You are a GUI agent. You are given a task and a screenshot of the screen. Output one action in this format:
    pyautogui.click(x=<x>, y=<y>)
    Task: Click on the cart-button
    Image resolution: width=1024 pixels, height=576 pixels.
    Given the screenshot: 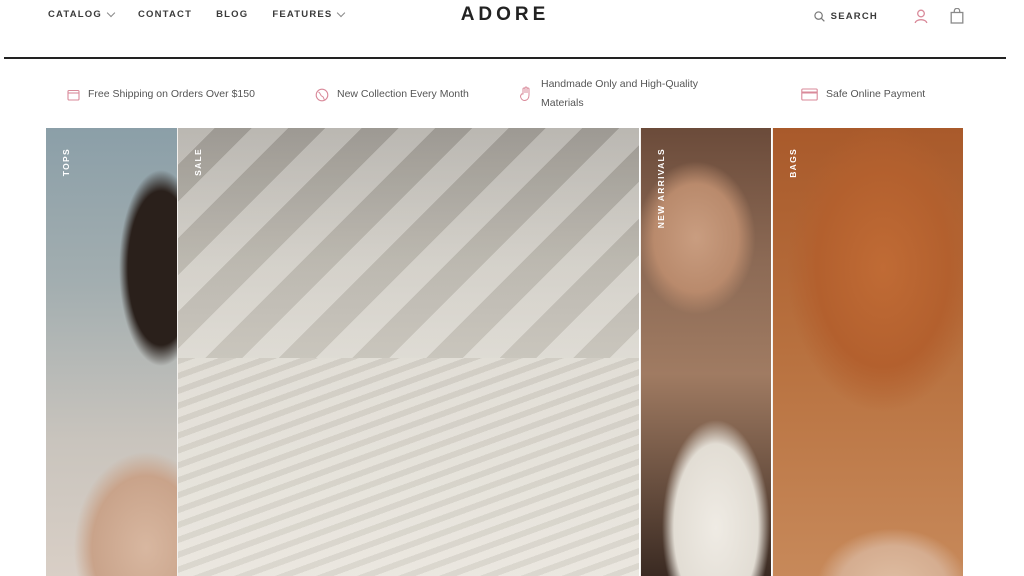 What is the action you would take?
    pyautogui.click(x=957, y=16)
    